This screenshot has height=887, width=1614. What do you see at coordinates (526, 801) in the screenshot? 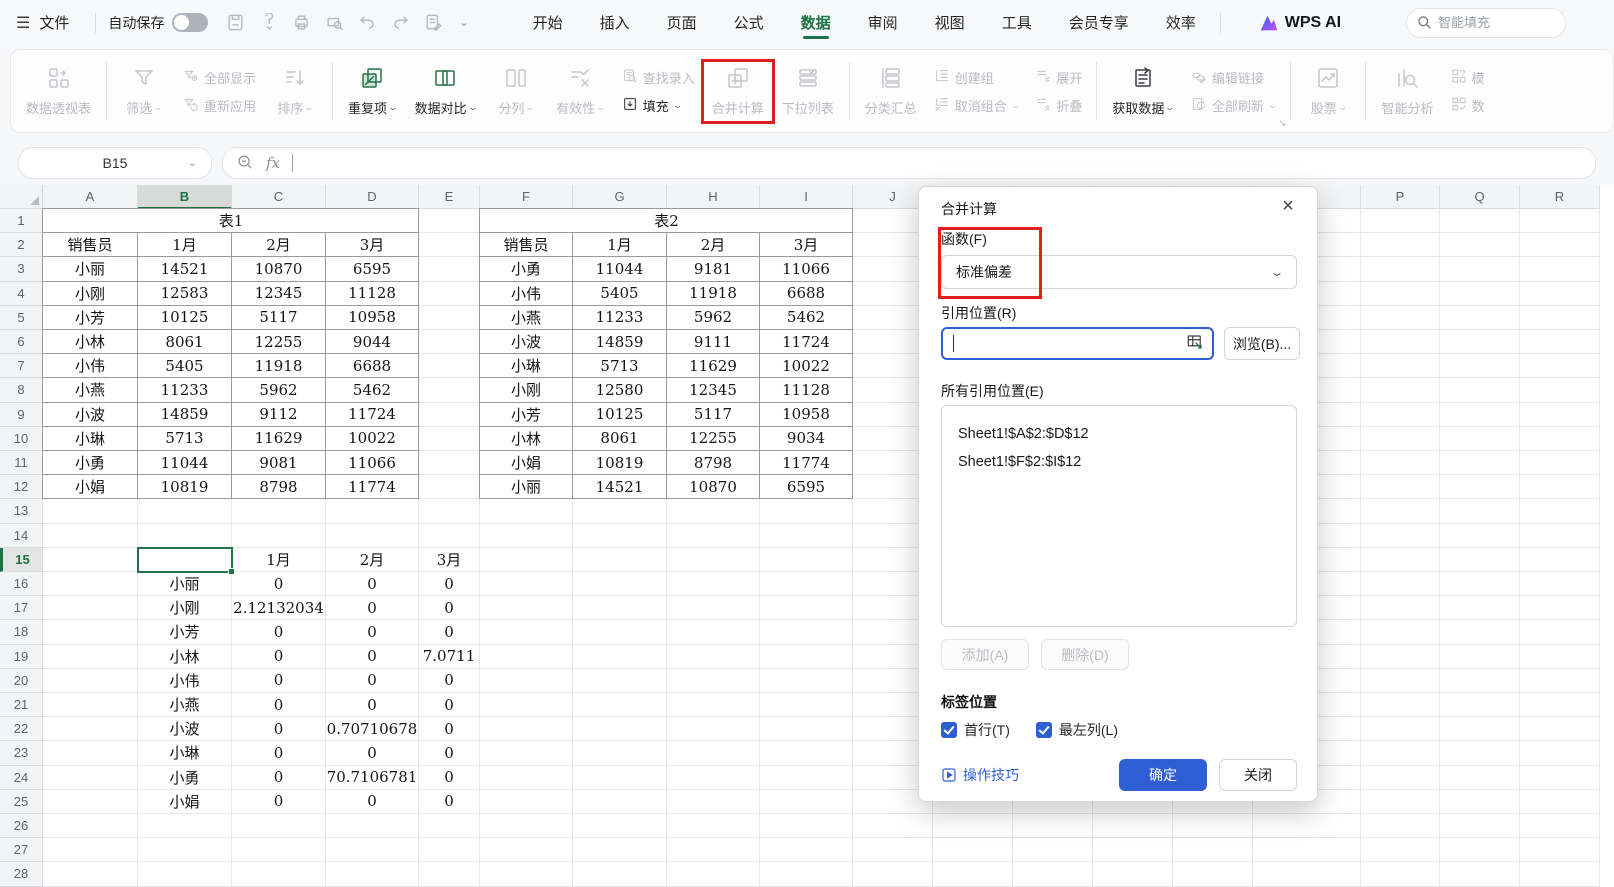
I see `cell-F25` at bounding box center [526, 801].